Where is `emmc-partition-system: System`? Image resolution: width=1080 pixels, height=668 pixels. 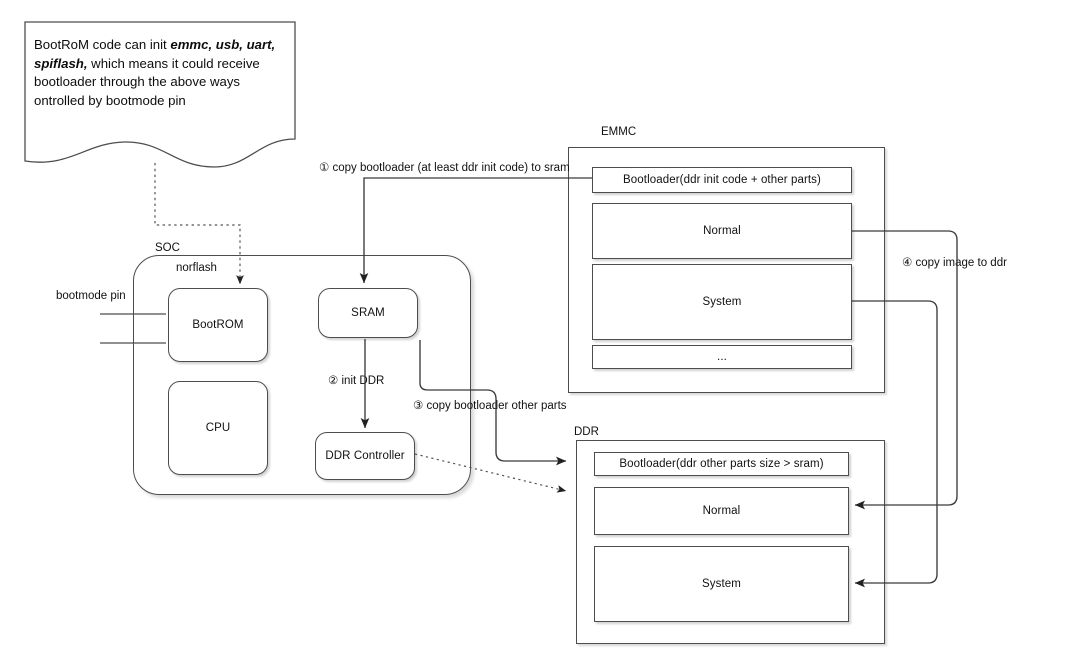
emmc-partition-system: System is located at coordinates (722, 302).